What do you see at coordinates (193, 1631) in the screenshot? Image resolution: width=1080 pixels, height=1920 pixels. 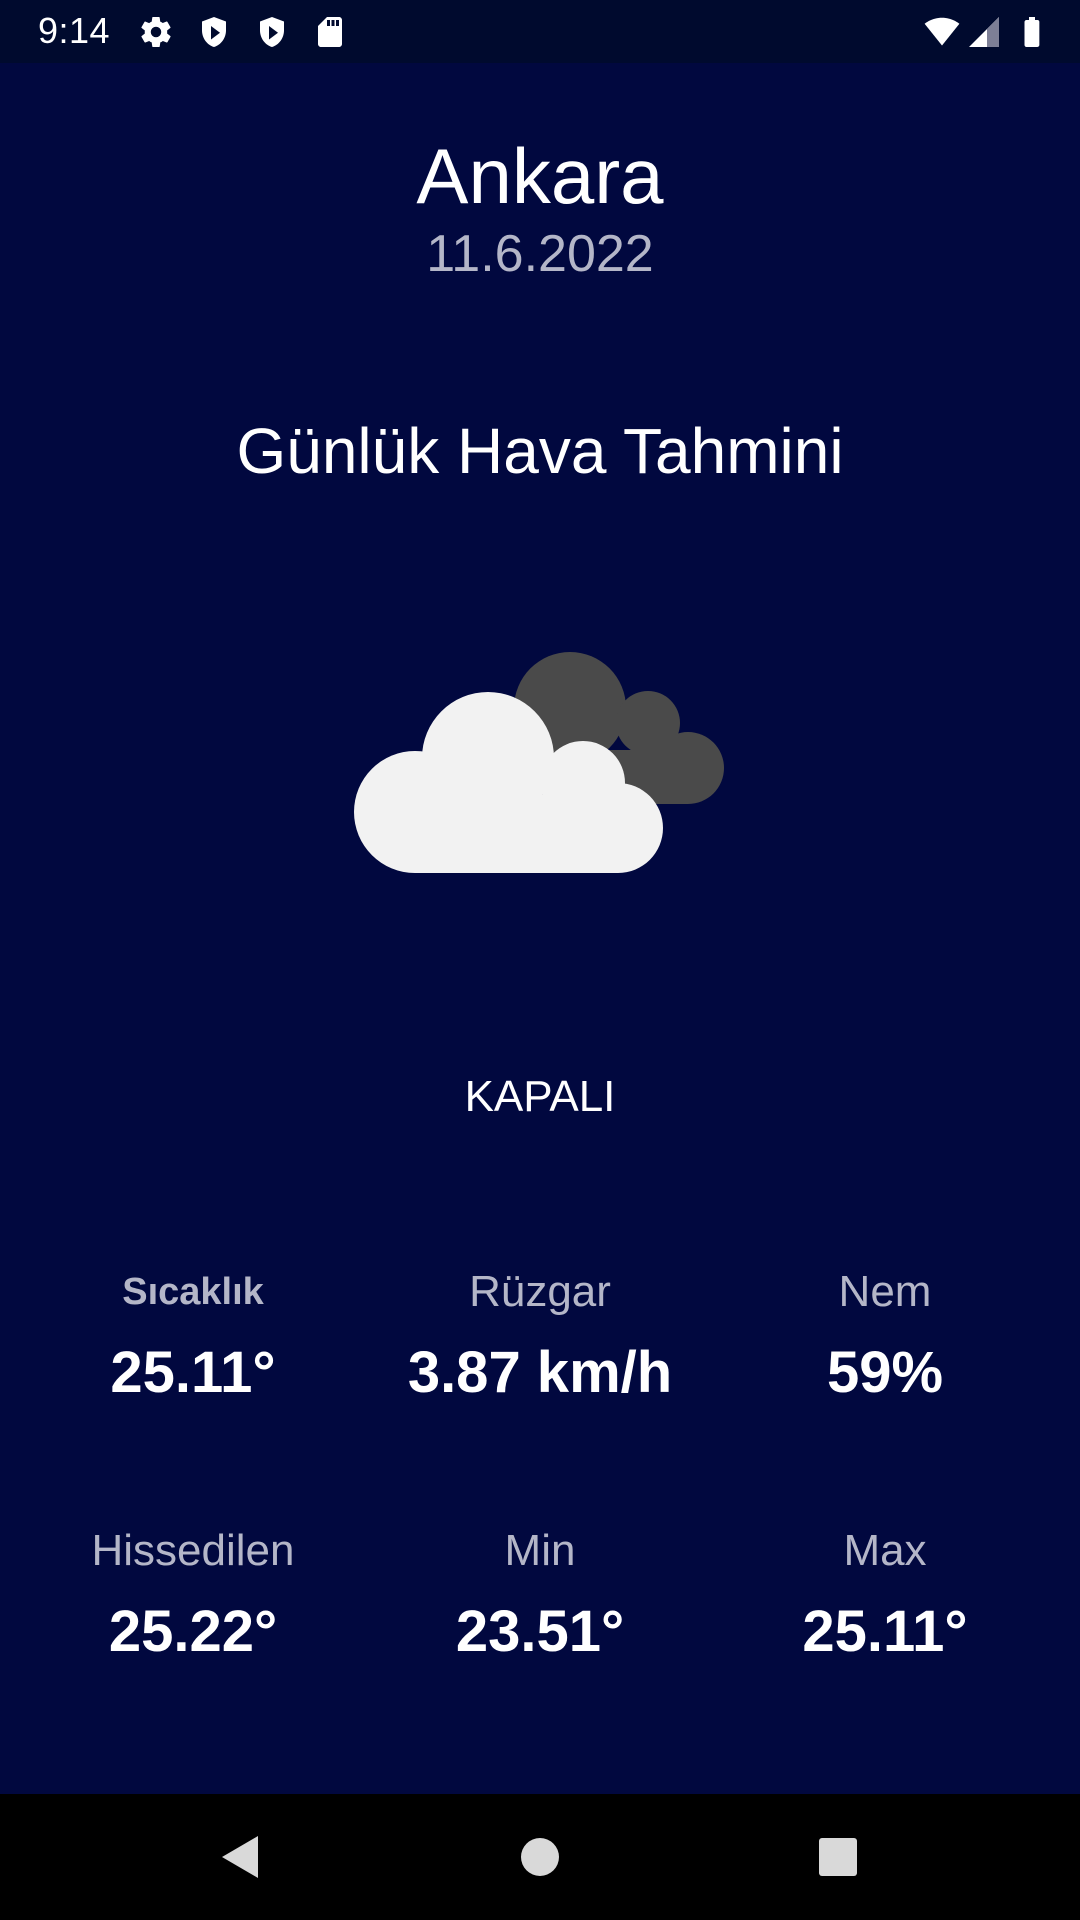 I see `feels-like-value: 25.22°` at bounding box center [193, 1631].